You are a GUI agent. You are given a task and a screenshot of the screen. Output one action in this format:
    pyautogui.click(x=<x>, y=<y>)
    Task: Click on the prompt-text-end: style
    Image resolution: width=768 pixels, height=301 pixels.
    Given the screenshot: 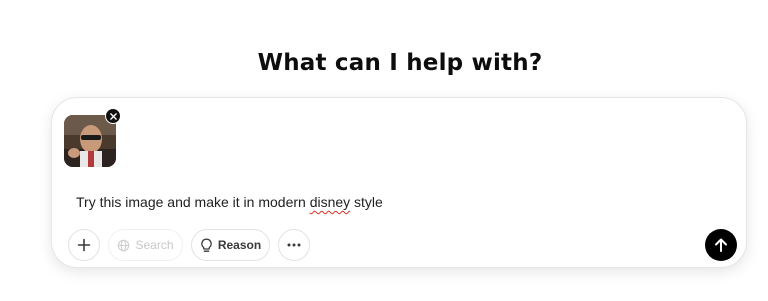 What is the action you would take?
    pyautogui.click(x=366, y=202)
    